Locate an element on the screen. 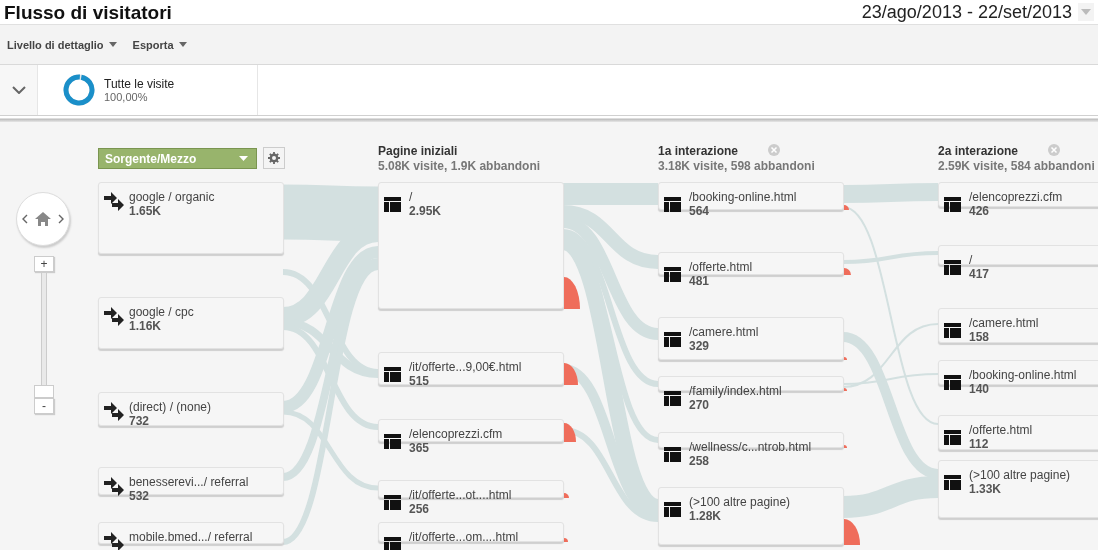 The height and width of the screenshot is (550, 1098). column-summary: 5.08K visite, 1.9K abbandoni is located at coordinates (459, 166).